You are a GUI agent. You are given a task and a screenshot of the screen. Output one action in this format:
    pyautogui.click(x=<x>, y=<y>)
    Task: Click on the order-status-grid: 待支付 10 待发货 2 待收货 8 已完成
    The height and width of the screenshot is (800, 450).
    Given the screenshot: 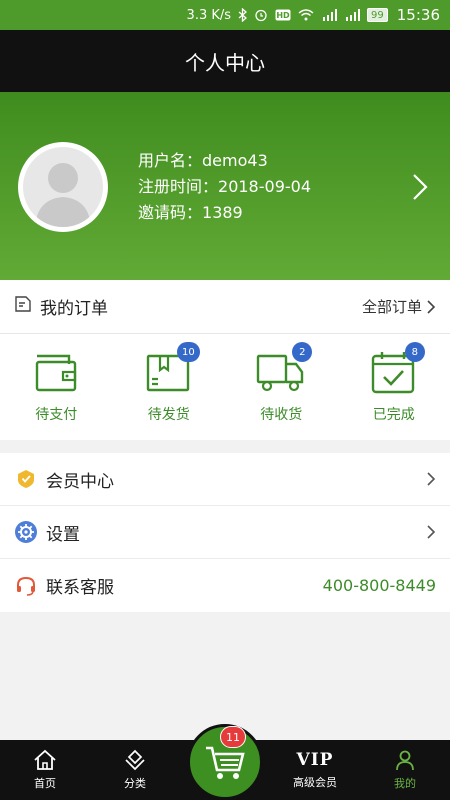 What is the action you would take?
    pyautogui.click(x=225, y=387)
    